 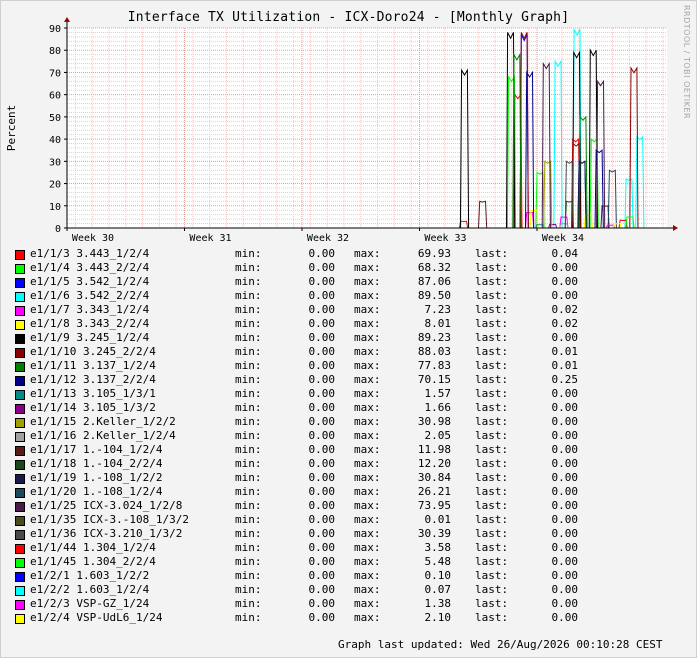 What do you see at coordinates (210, 238) in the screenshot?
I see `x-tick-label: Week 31` at bounding box center [210, 238].